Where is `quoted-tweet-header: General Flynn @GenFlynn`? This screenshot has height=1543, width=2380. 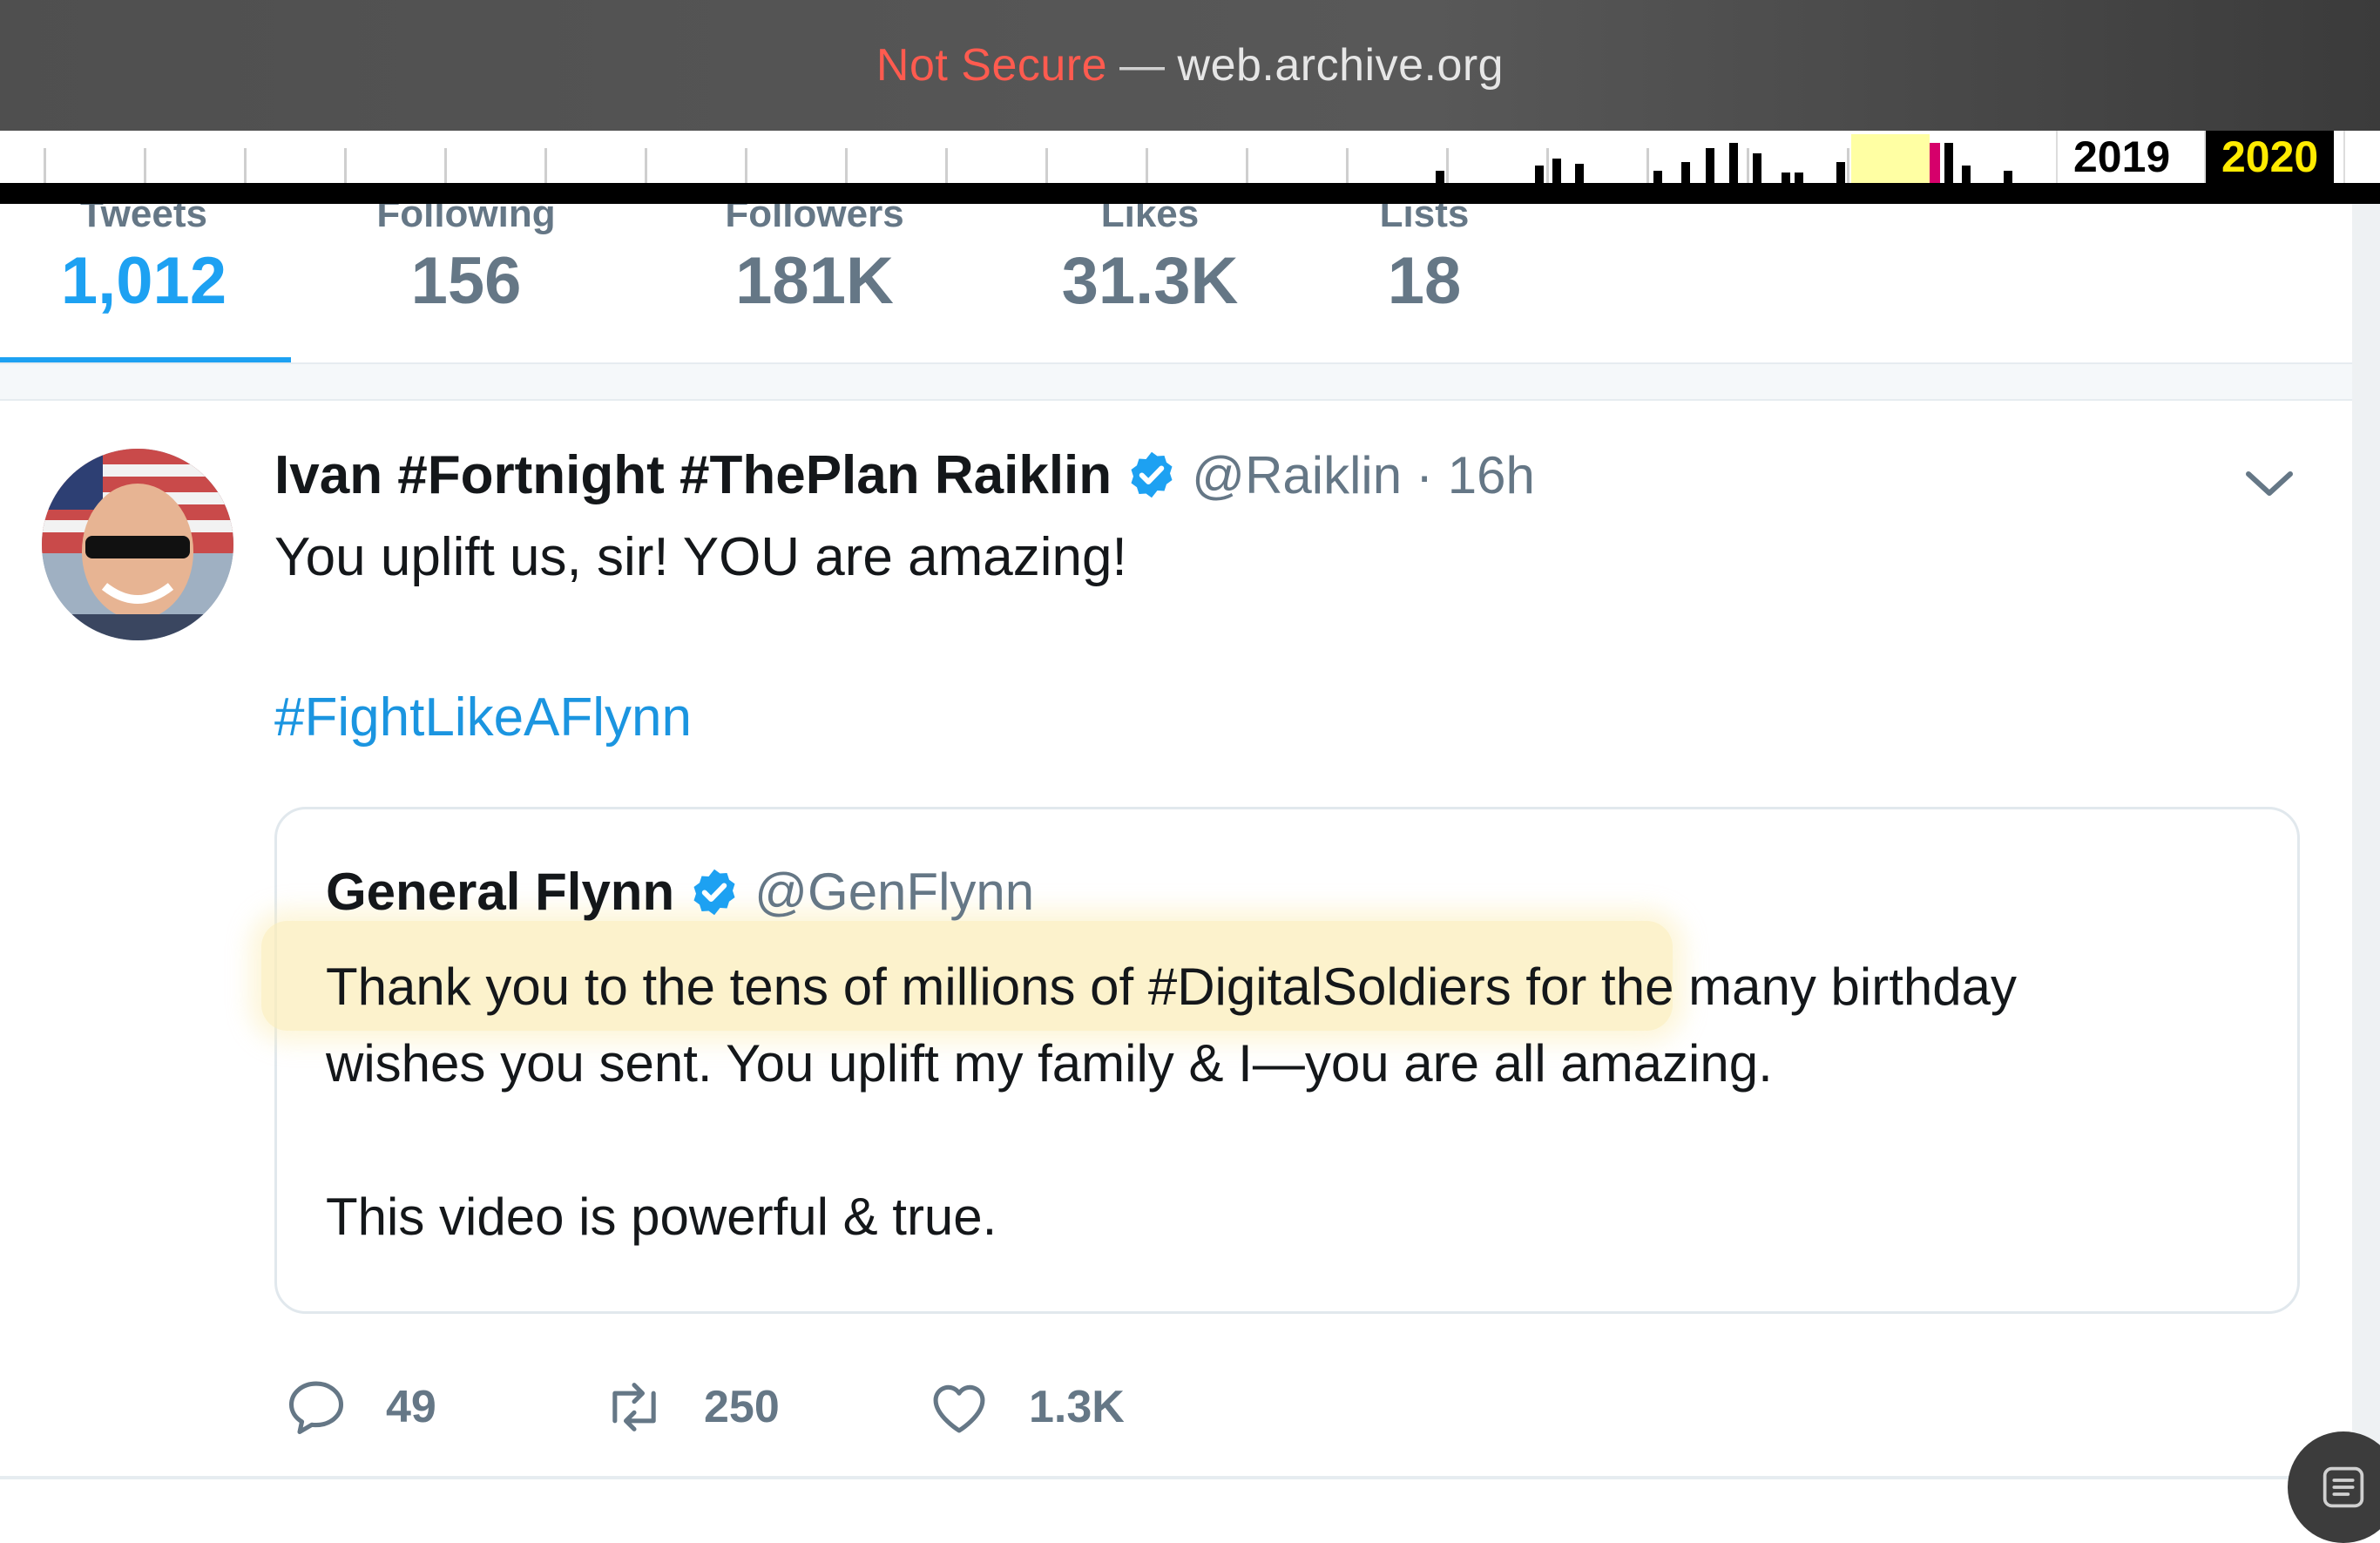 quoted-tweet-header: General Flynn @GenFlynn is located at coordinates (680, 892).